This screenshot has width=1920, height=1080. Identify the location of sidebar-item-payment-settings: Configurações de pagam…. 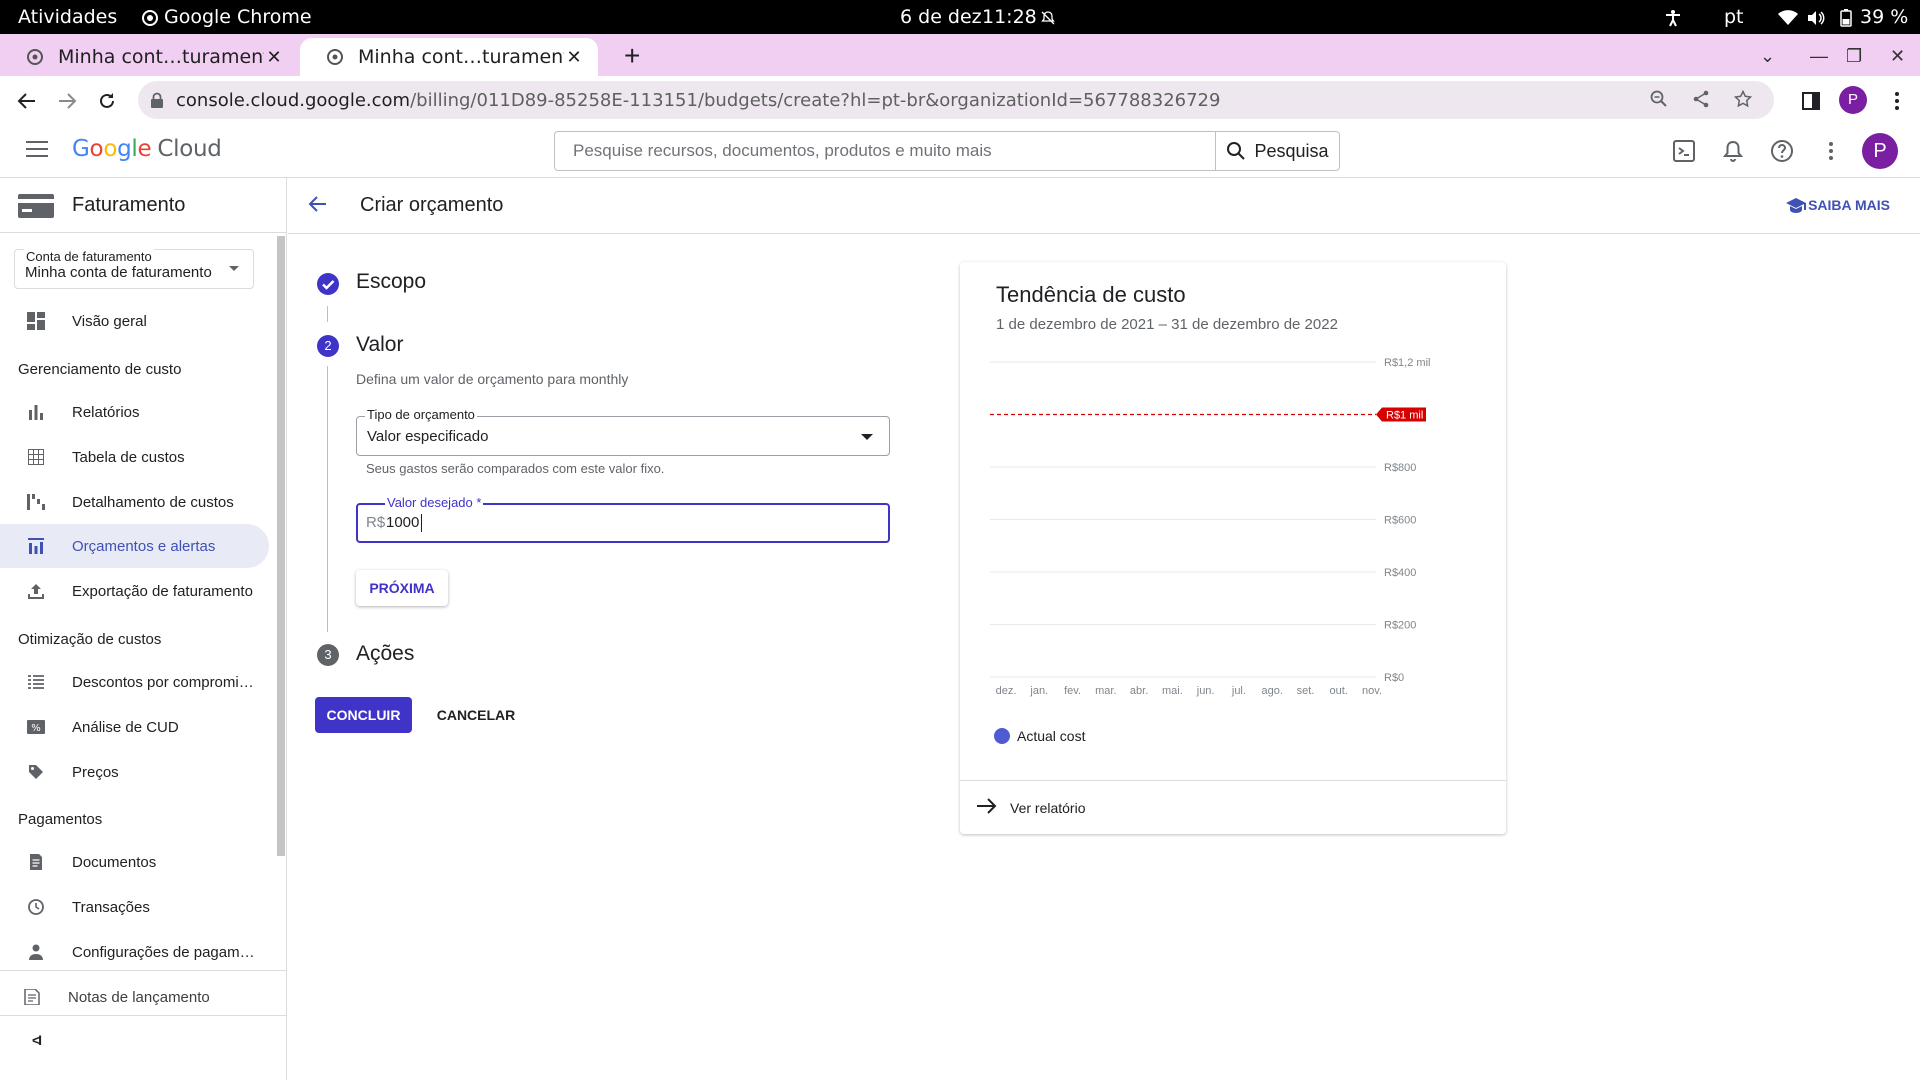
(134, 952).